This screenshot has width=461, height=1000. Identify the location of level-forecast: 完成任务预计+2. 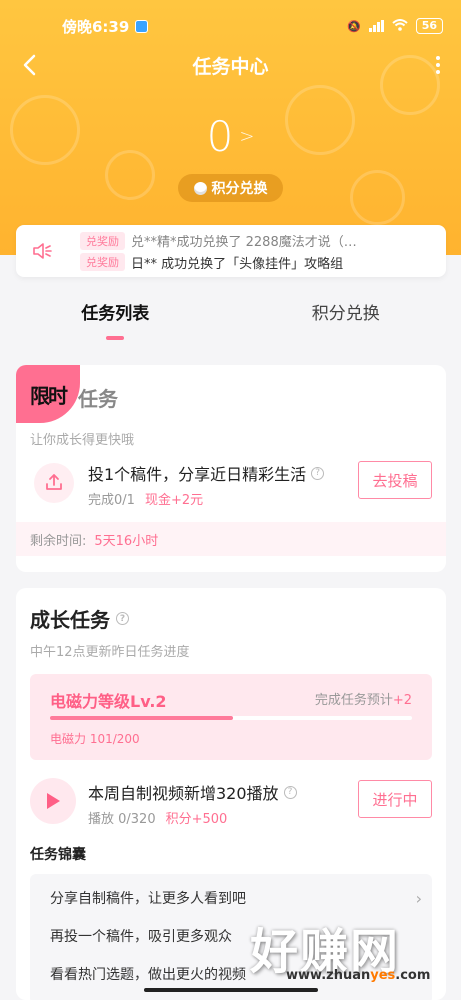
(363, 698).